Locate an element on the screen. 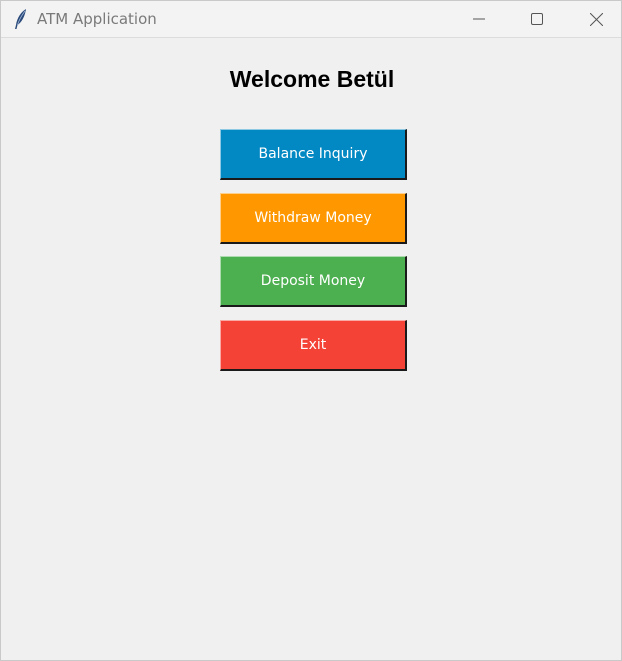 Image resolution: width=622 pixels, height=661 pixels. exit-button: Exit is located at coordinates (313, 345).